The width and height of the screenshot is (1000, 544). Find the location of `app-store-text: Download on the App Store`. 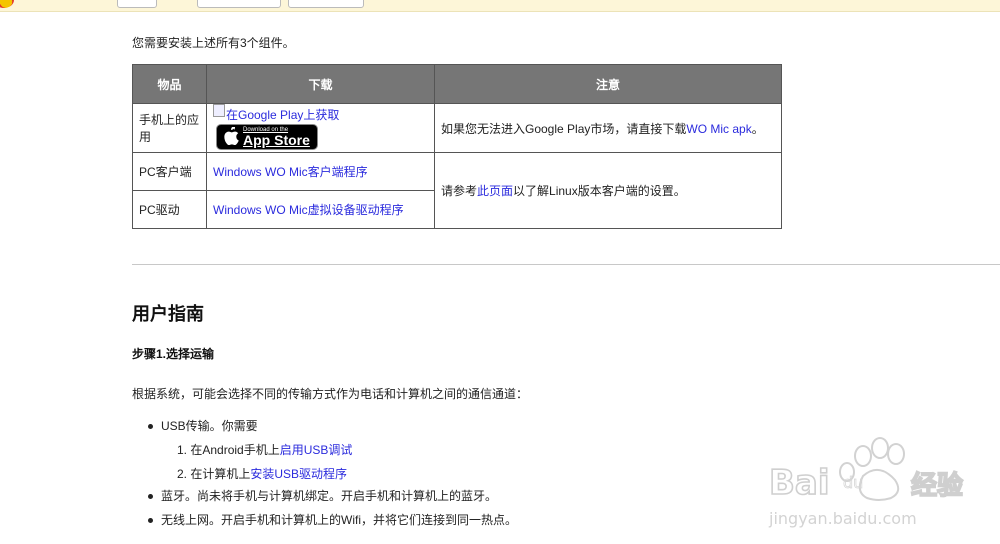

app-store-text: Download on the App Store is located at coordinates (276, 137).